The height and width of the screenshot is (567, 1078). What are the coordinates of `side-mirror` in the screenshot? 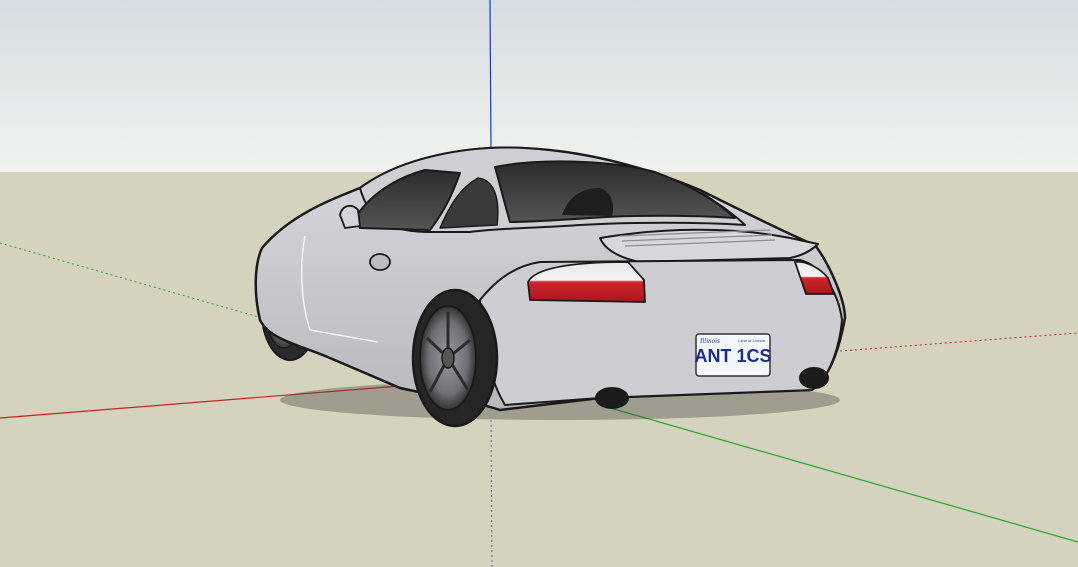 It's located at (350, 216).